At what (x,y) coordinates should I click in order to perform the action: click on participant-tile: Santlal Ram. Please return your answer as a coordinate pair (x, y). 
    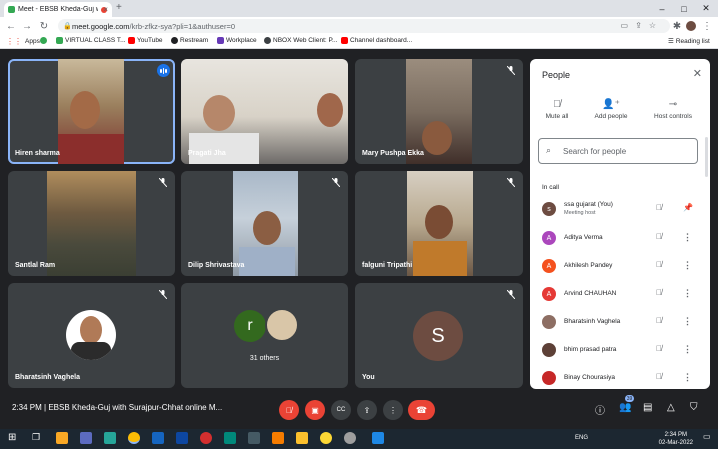
    Looking at the image, I should click on (91, 223).